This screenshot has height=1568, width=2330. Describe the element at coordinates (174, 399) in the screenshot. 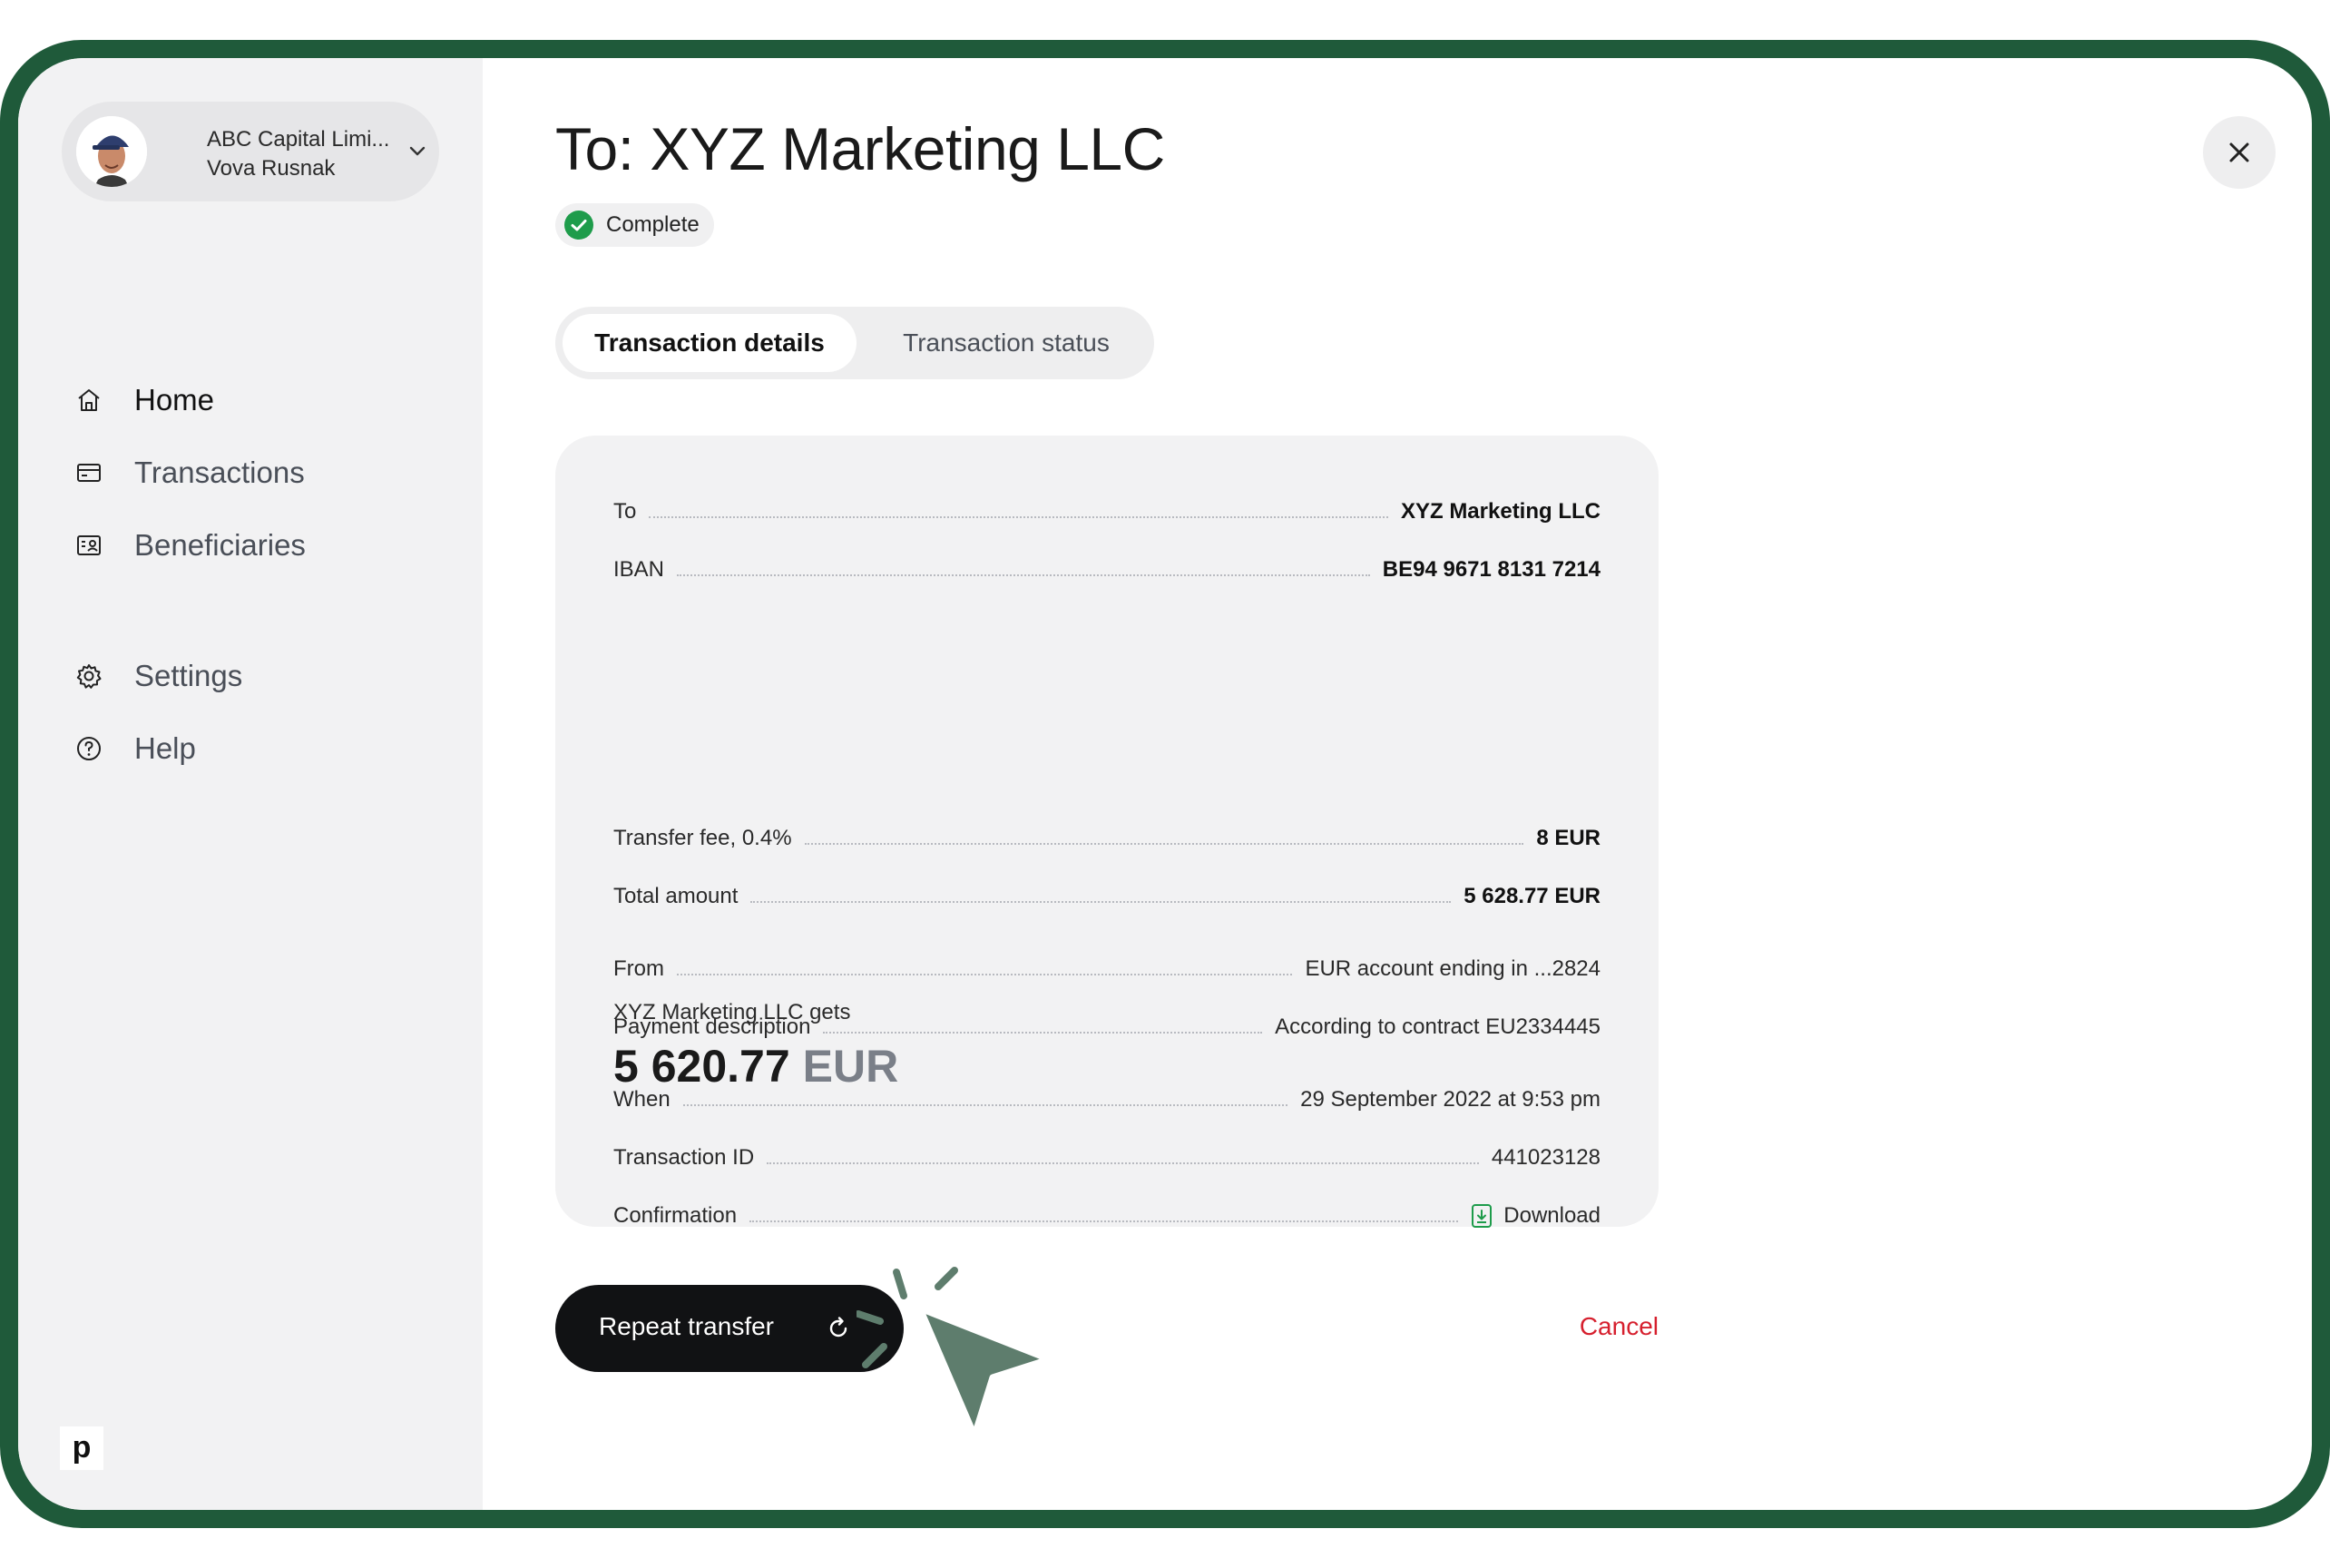

I see `sidebar-item-label: Home` at that location.